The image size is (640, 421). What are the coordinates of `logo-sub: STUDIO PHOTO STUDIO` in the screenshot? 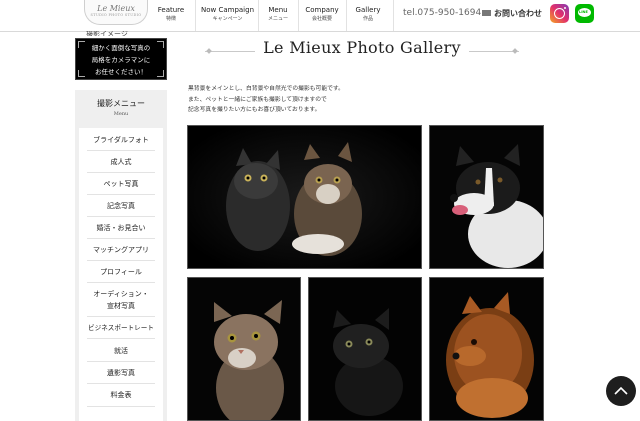 It's located at (116, 15).